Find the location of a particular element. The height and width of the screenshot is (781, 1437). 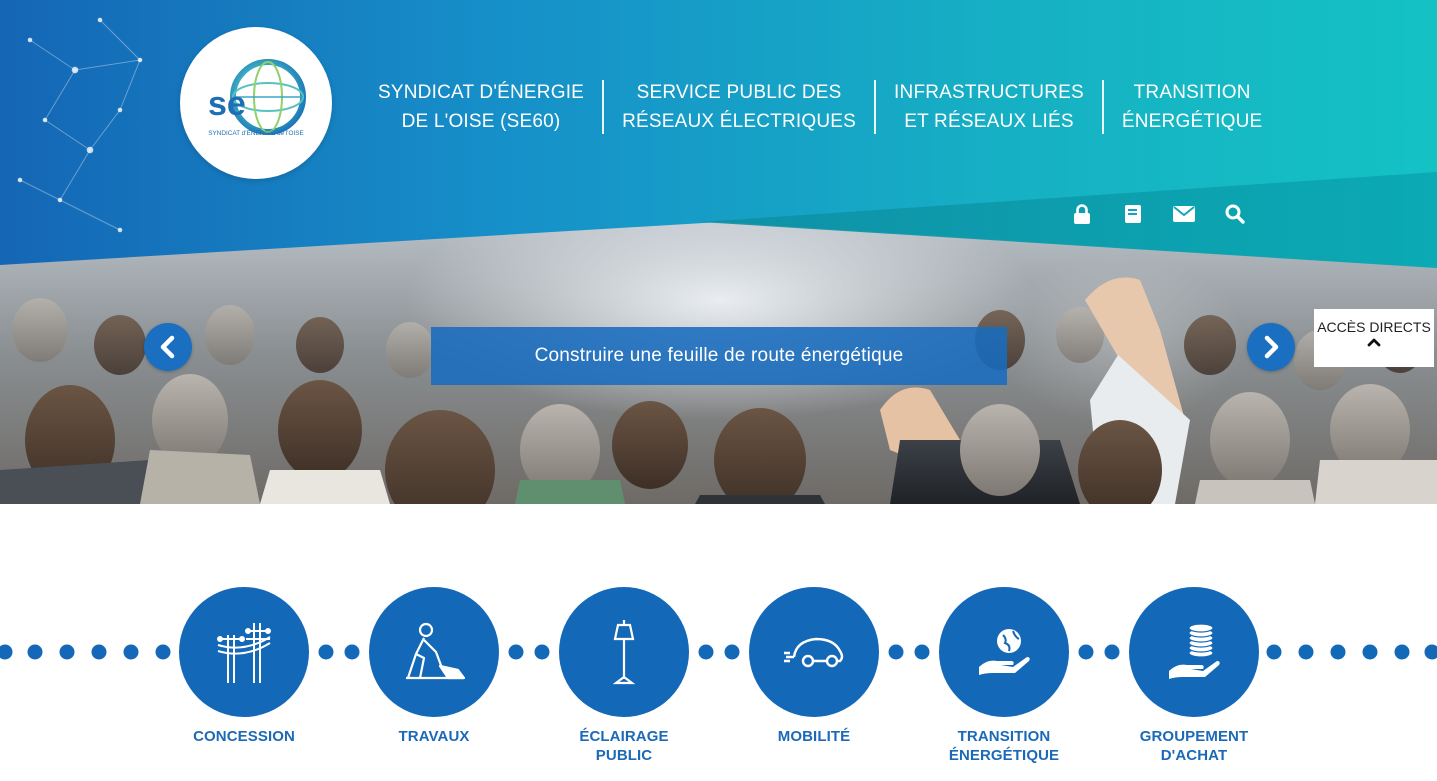

service-label-line: PUBLIC is located at coordinates (624, 755).